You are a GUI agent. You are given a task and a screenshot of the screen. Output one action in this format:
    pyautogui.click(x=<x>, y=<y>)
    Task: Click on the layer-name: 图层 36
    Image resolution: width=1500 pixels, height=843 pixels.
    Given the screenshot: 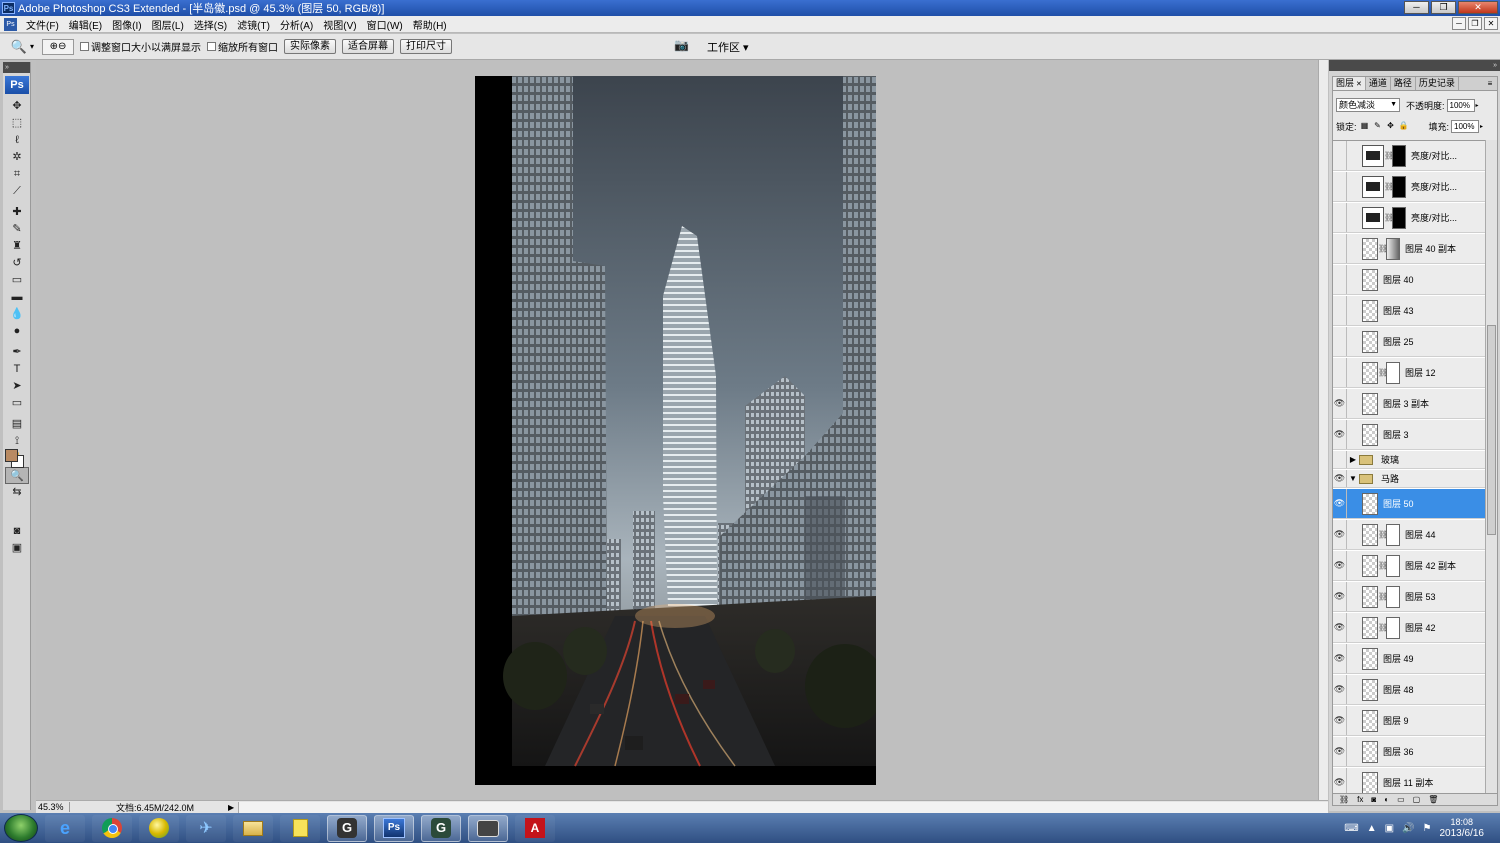 What is the action you would take?
    pyautogui.click(x=1398, y=751)
    